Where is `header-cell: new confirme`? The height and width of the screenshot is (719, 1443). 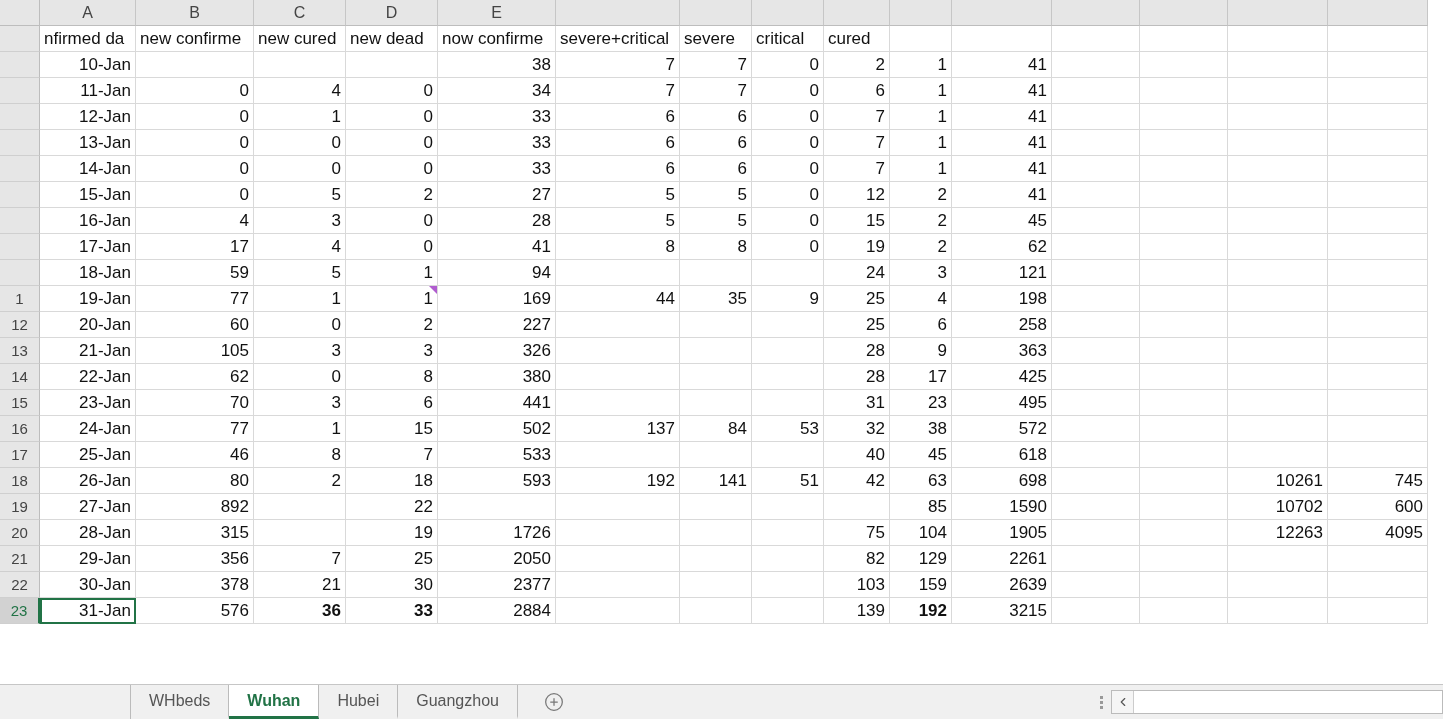 header-cell: new confirme is located at coordinates (195, 39).